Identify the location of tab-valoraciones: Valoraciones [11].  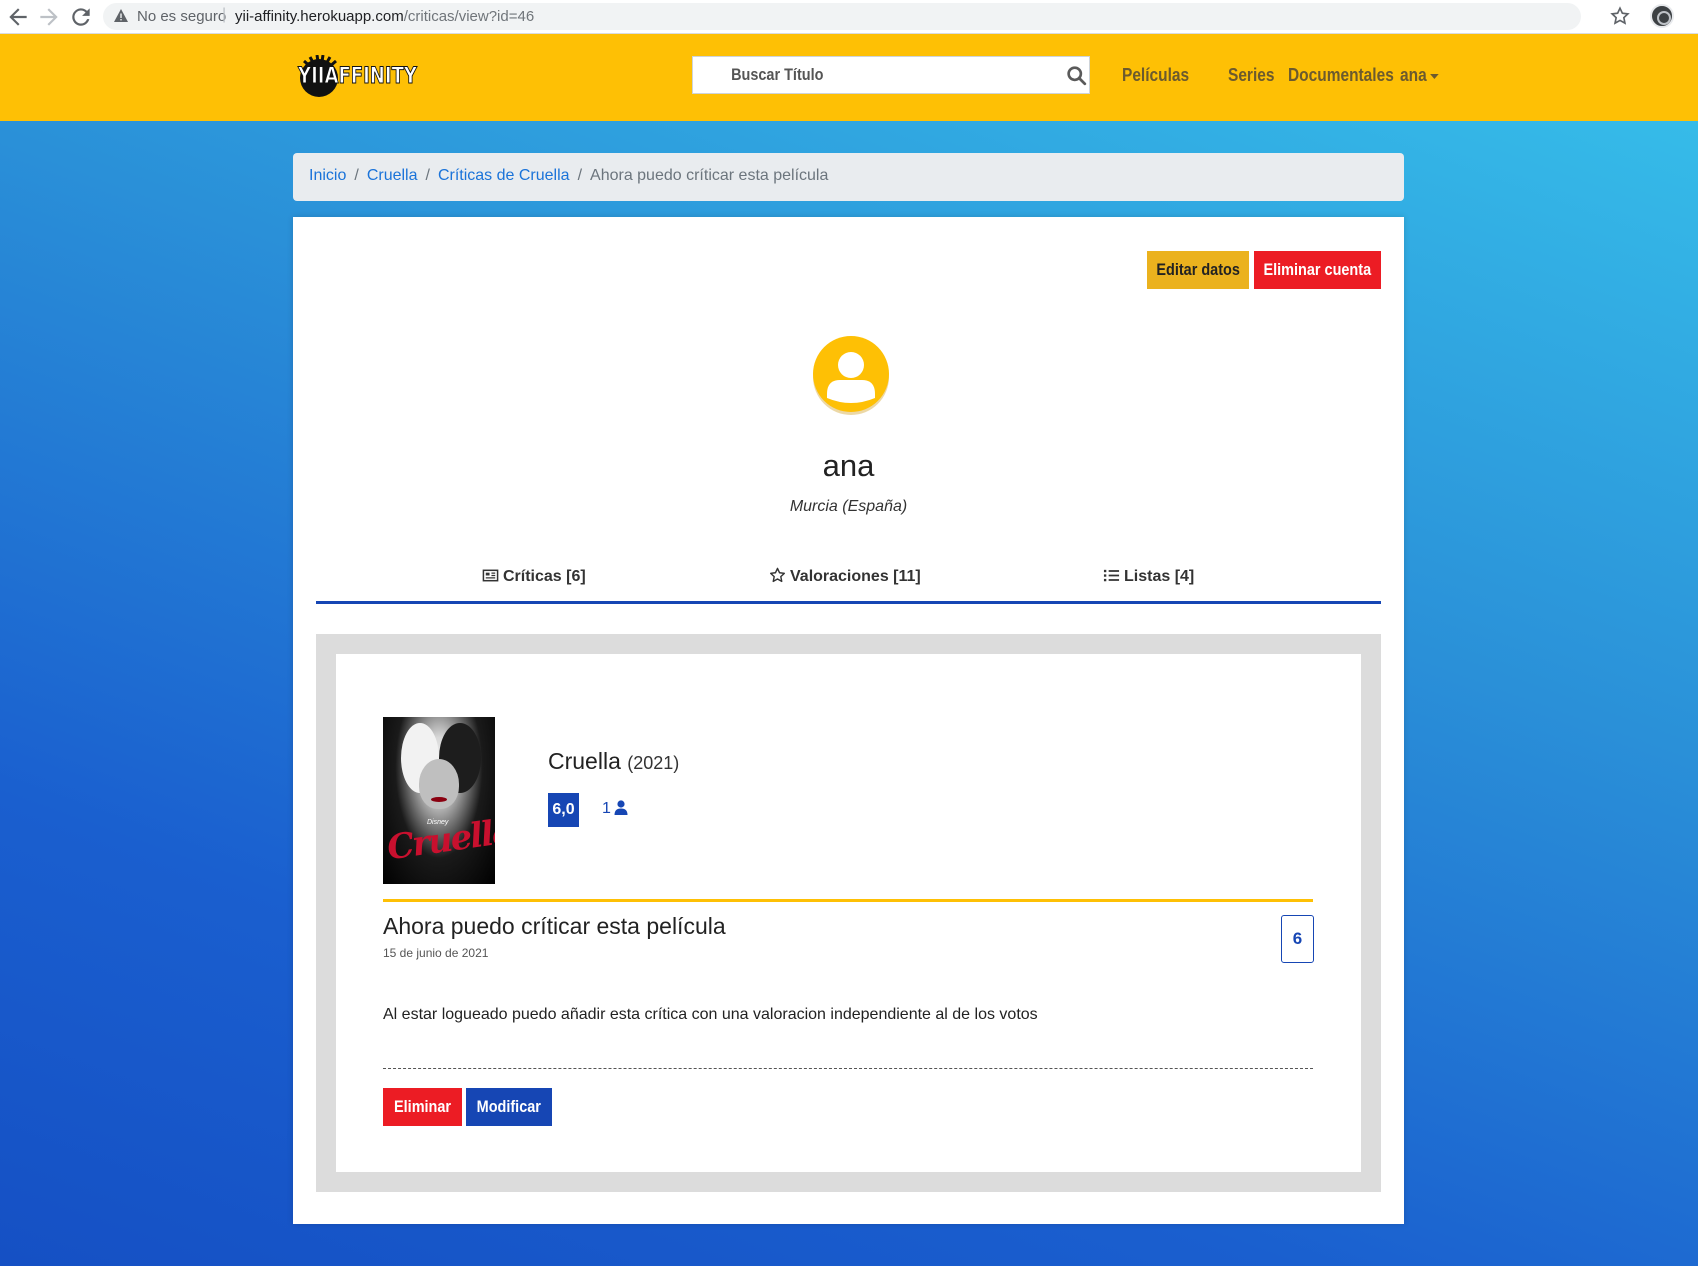
(845, 576).